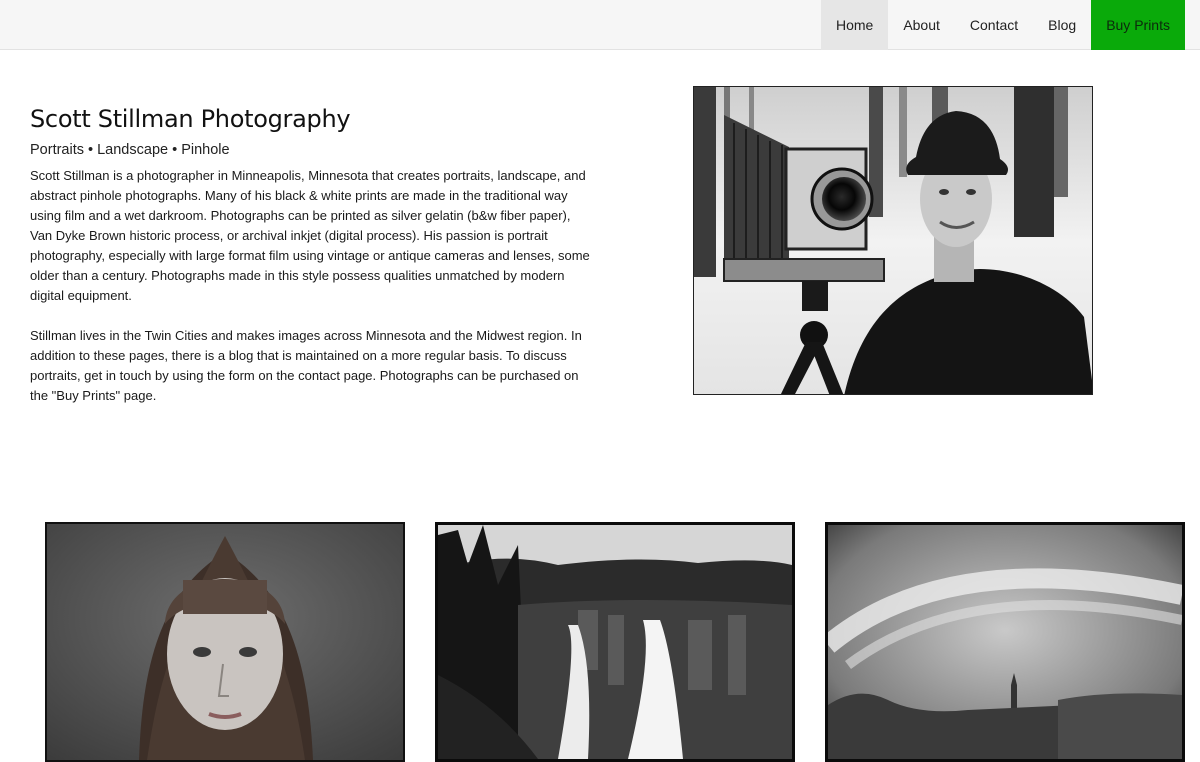  What do you see at coordinates (600, 25) in the screenshot?
I see `top-navigation-bar: Home About Contact Blog Buy Prints` at bounding box center [600, 25].